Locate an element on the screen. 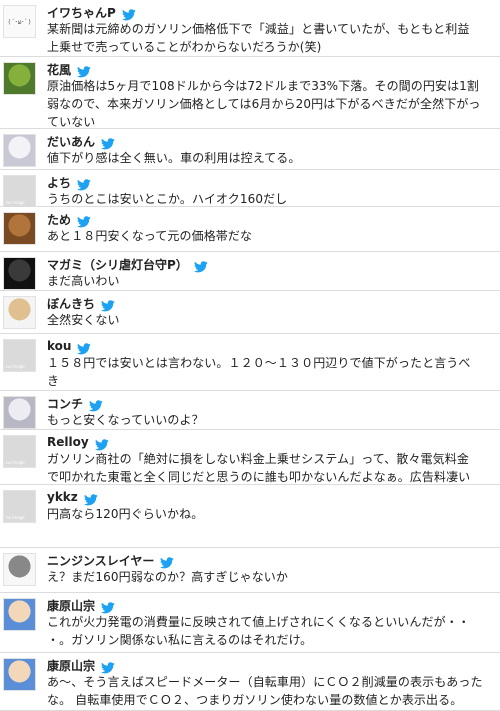 This screenshot has width=500, height=711. ascii-face-label: (´･ω･`) is located at coordinates (19, 22).